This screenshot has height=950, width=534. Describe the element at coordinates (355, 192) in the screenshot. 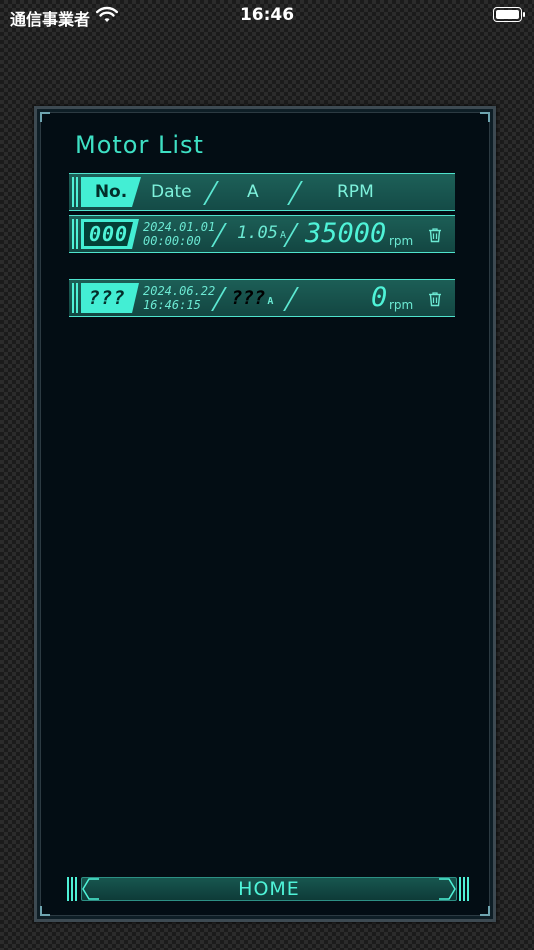

I see `header-rpm: RPM` at that location.